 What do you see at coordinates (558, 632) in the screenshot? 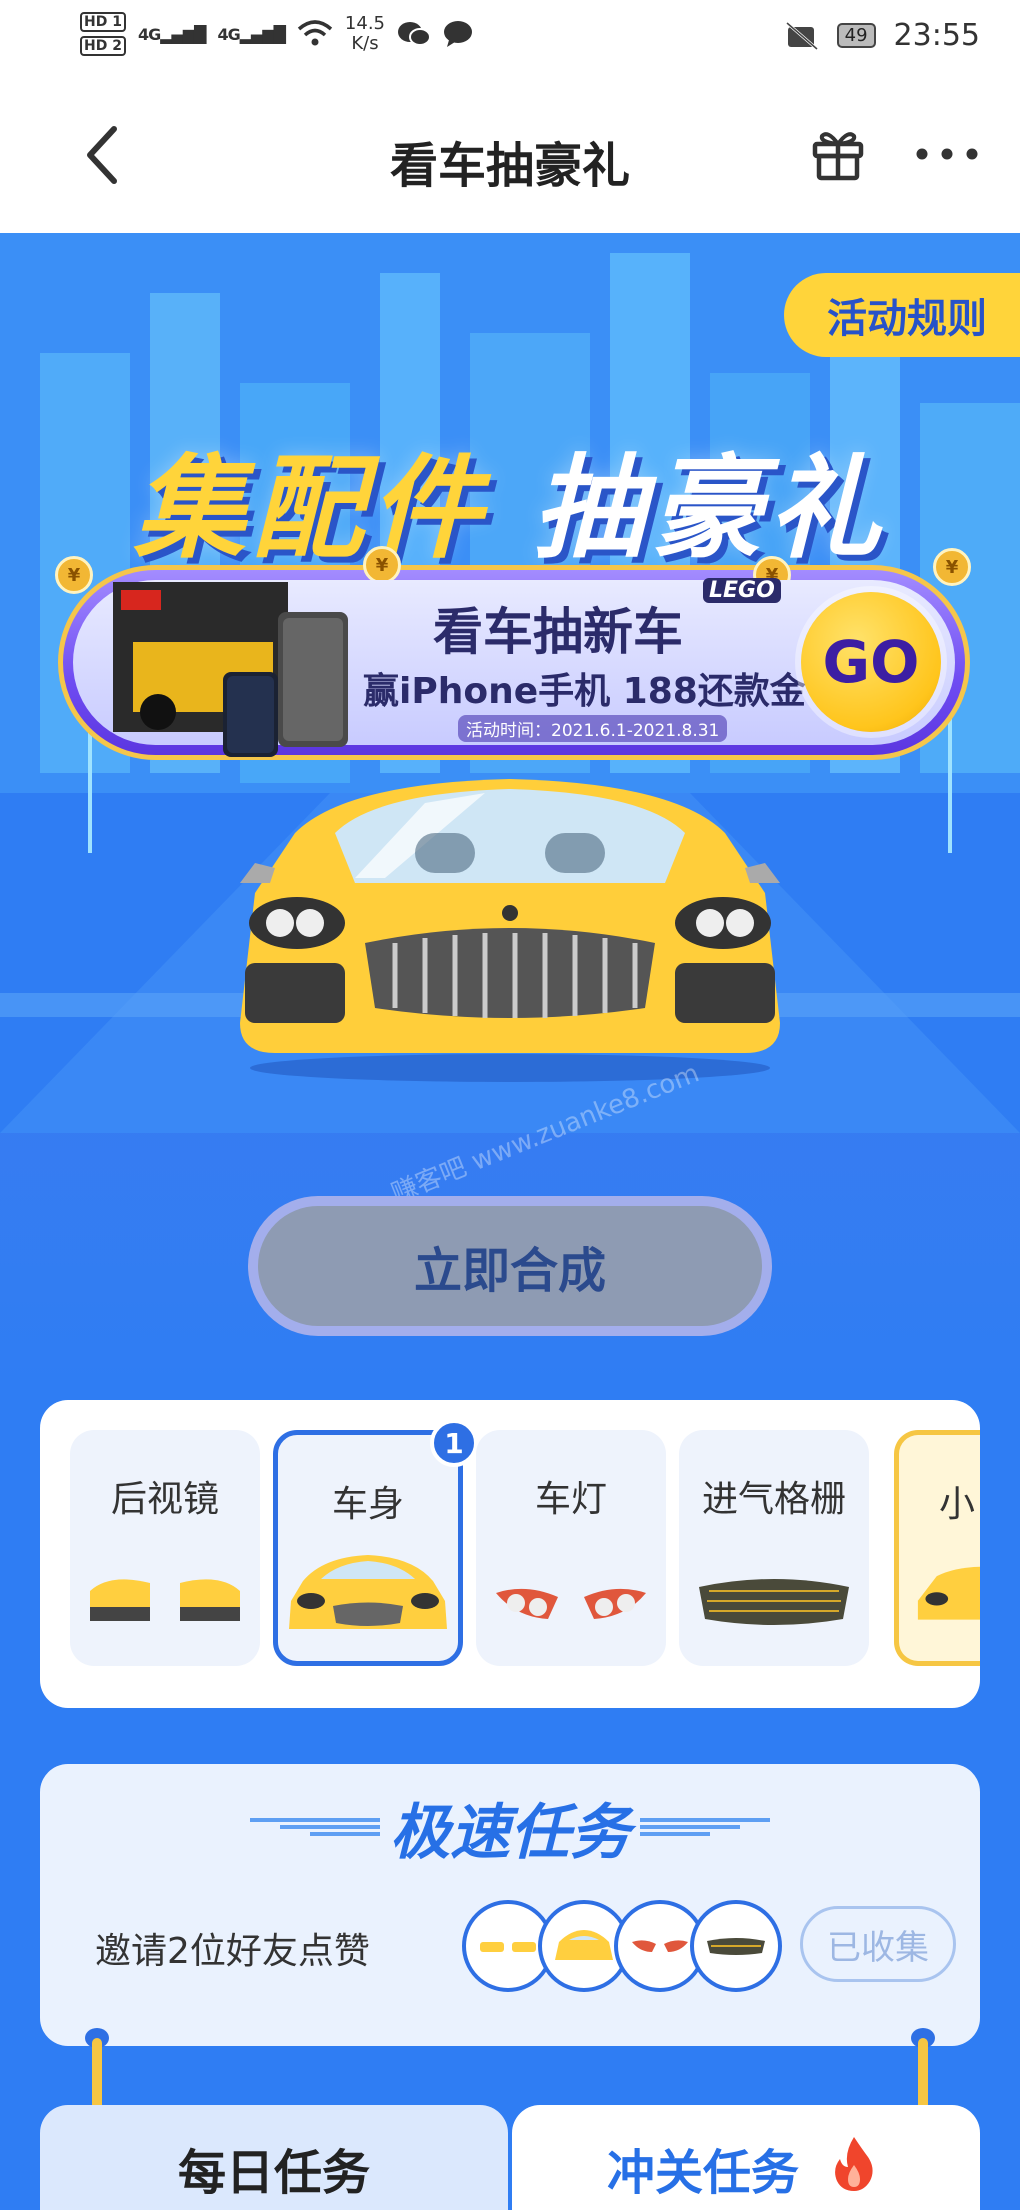
I see `banner-title: 看车抽新车` at bounding box center [558, 632].